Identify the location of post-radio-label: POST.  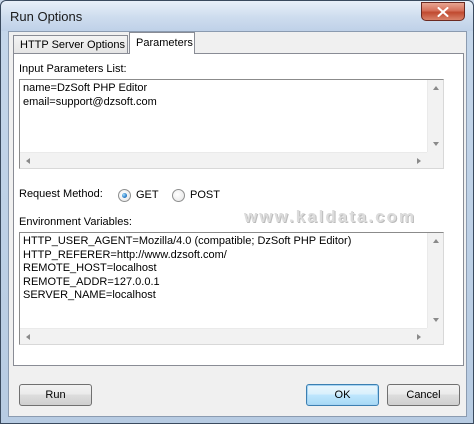
(205, 195).